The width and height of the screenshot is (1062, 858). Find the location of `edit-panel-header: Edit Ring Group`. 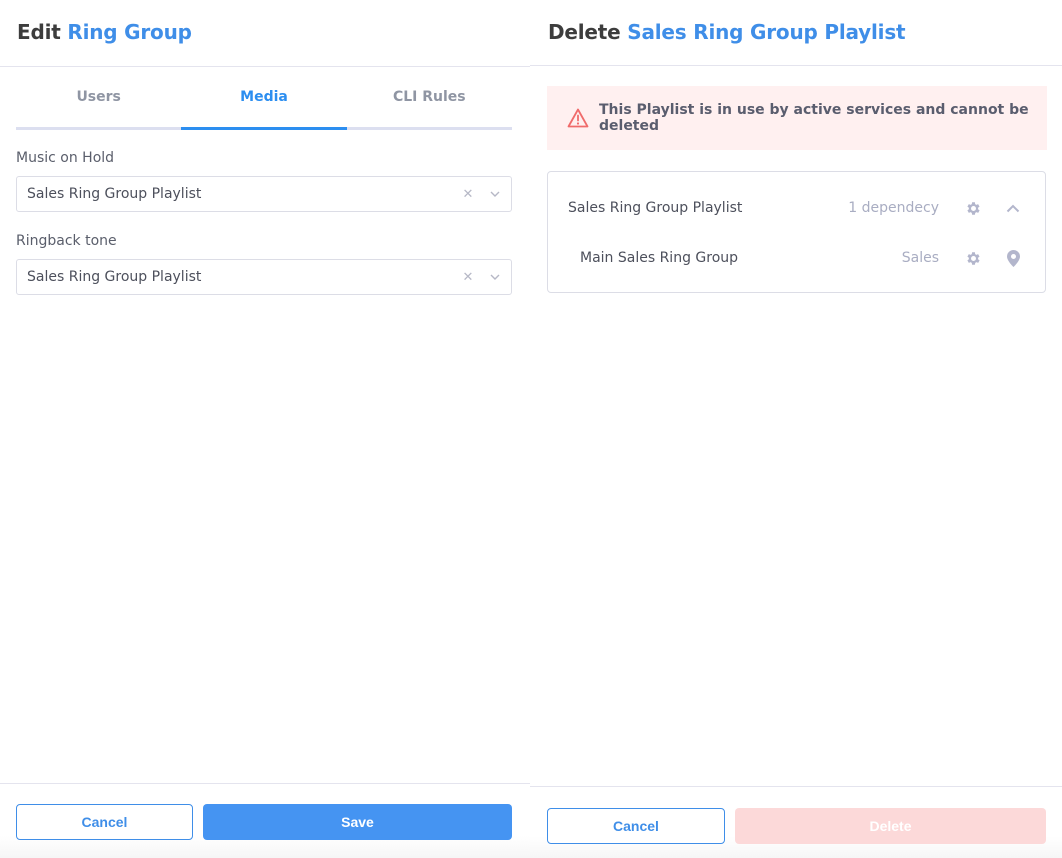

edit-panel-header: Edit Ring Group is located at coordinates (265, 33).